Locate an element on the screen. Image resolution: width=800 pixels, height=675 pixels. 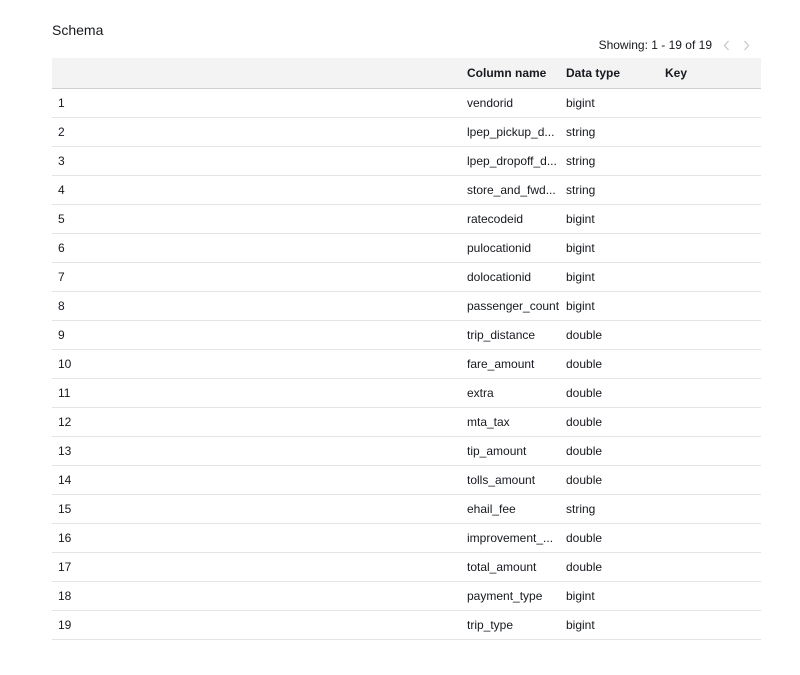
row-index-cell: 9 is located at coordinates (61, 334).